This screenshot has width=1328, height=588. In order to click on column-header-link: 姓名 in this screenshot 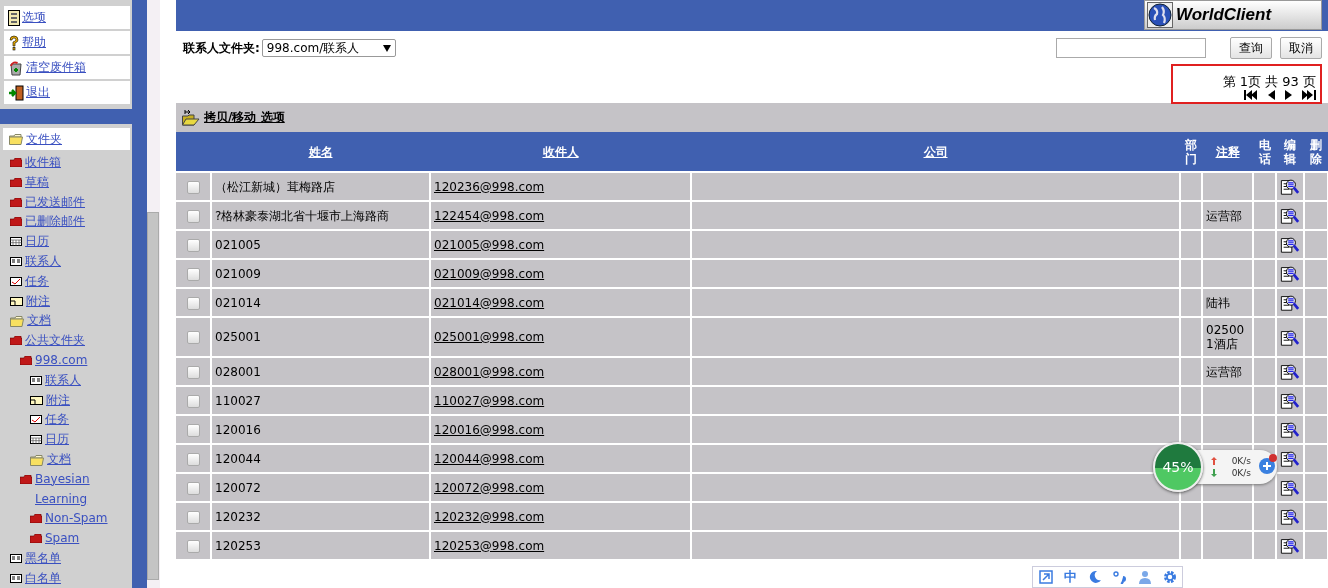, I will do `click(320, 151)`.